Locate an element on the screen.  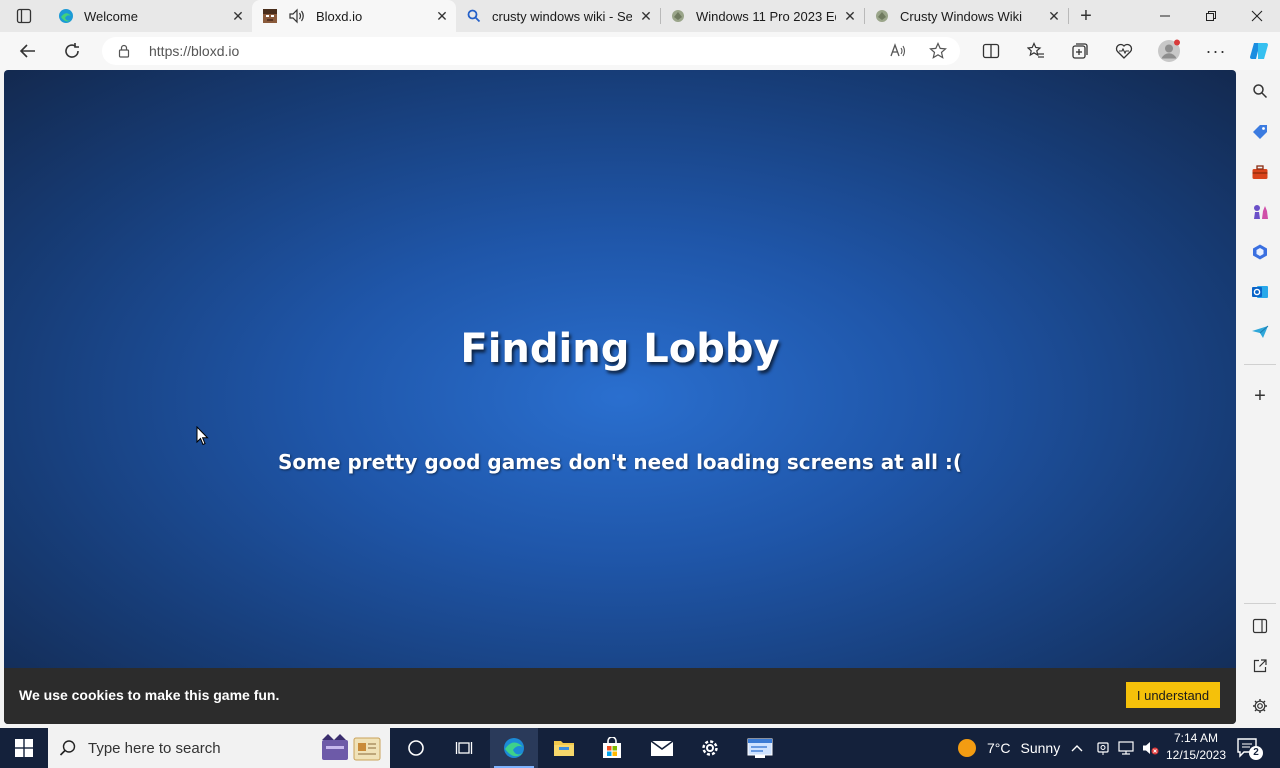
taskbar-clock: 7:14 AM 12/15/2023 is located at coordinates (1196, 747).